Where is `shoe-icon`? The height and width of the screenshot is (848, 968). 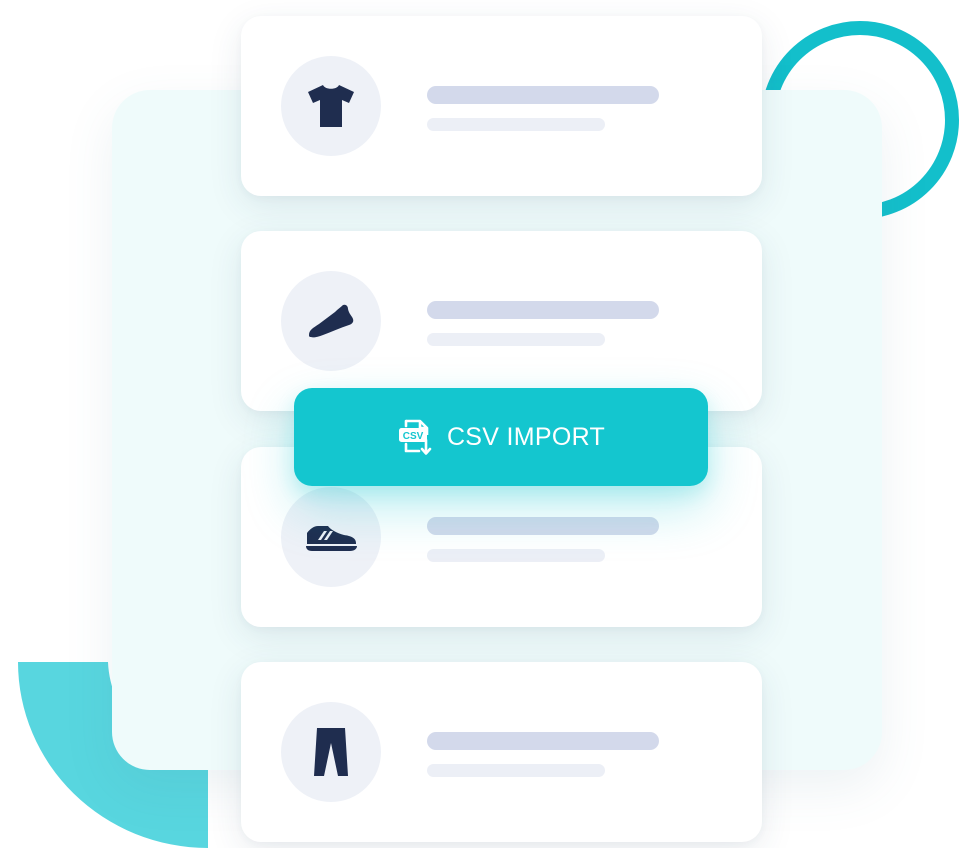 shoe-icon is located at coordinates (331, 321).